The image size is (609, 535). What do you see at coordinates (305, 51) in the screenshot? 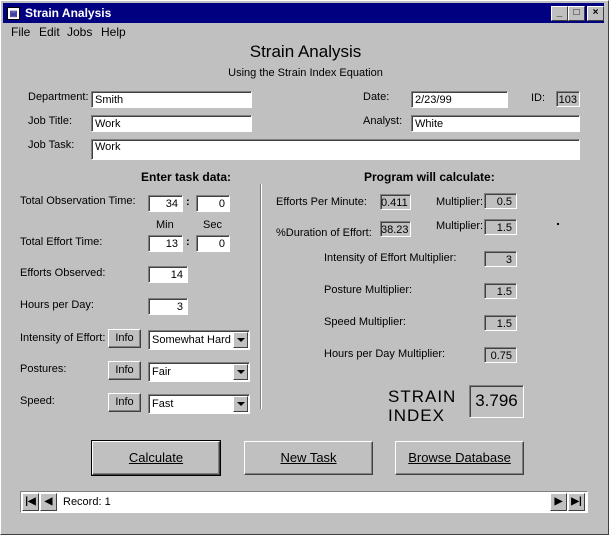
I see `page-title: Strain Analysis` at bounding box center [305, 51].